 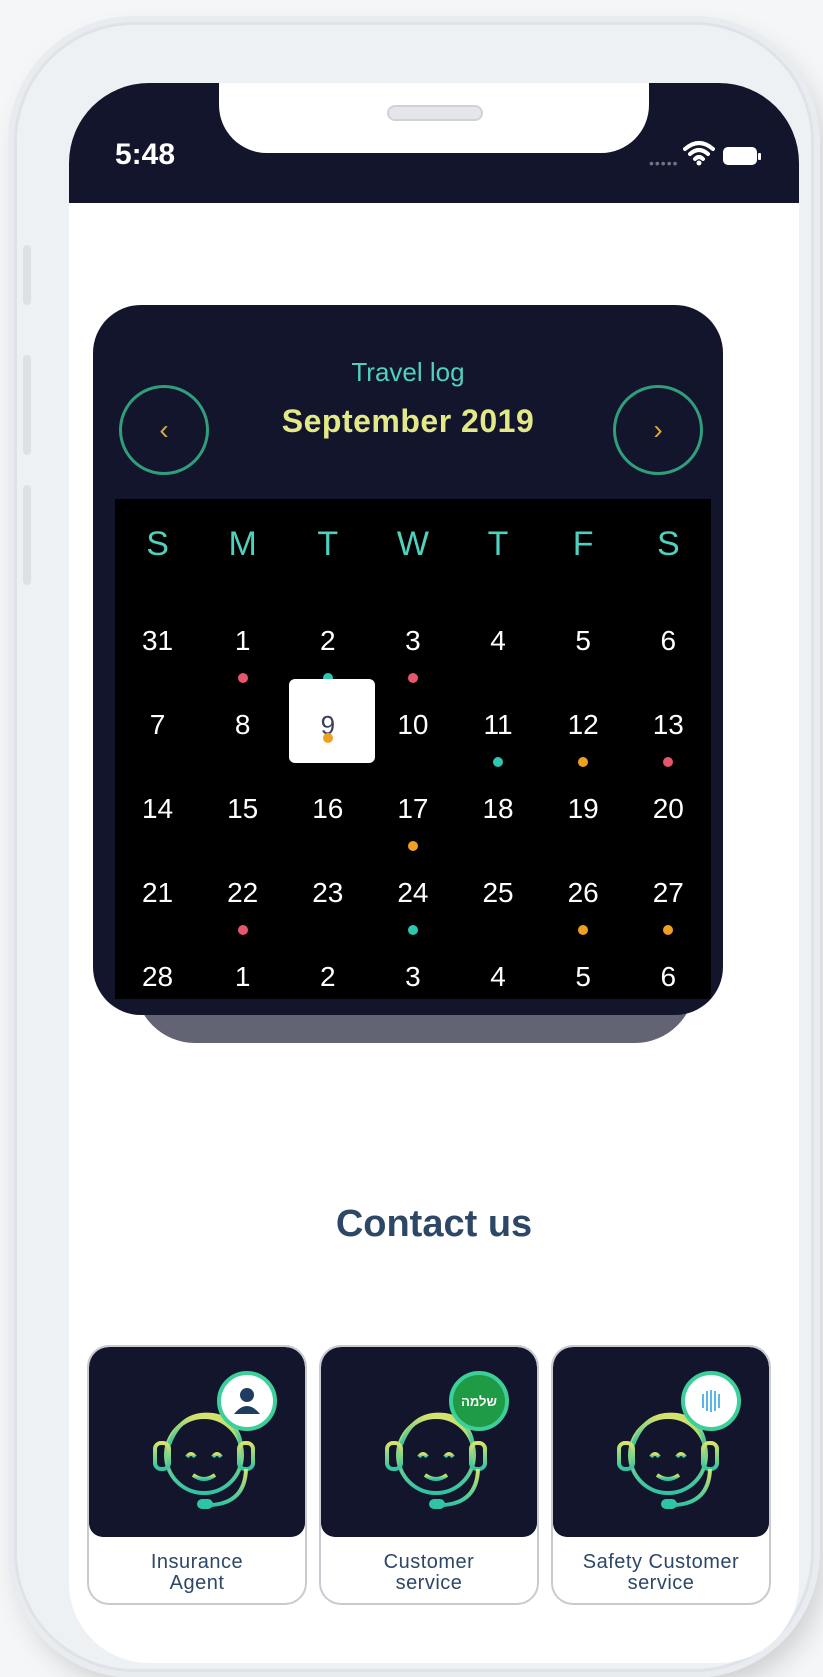 What do you see at coordinates (145, 154) in the screenshot?
I see `status-time: 5:48` at bounding box center [145, 154].